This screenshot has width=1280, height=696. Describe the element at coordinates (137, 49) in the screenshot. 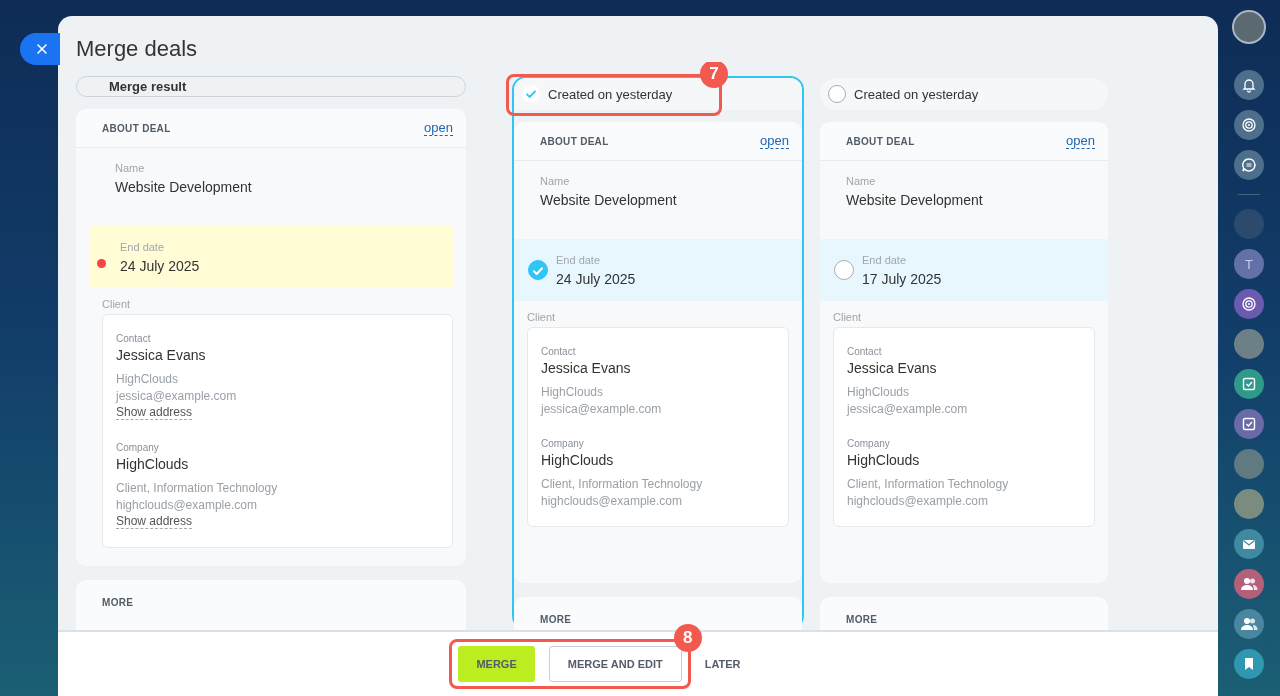

I see `window-title: Merge deals` at that location.